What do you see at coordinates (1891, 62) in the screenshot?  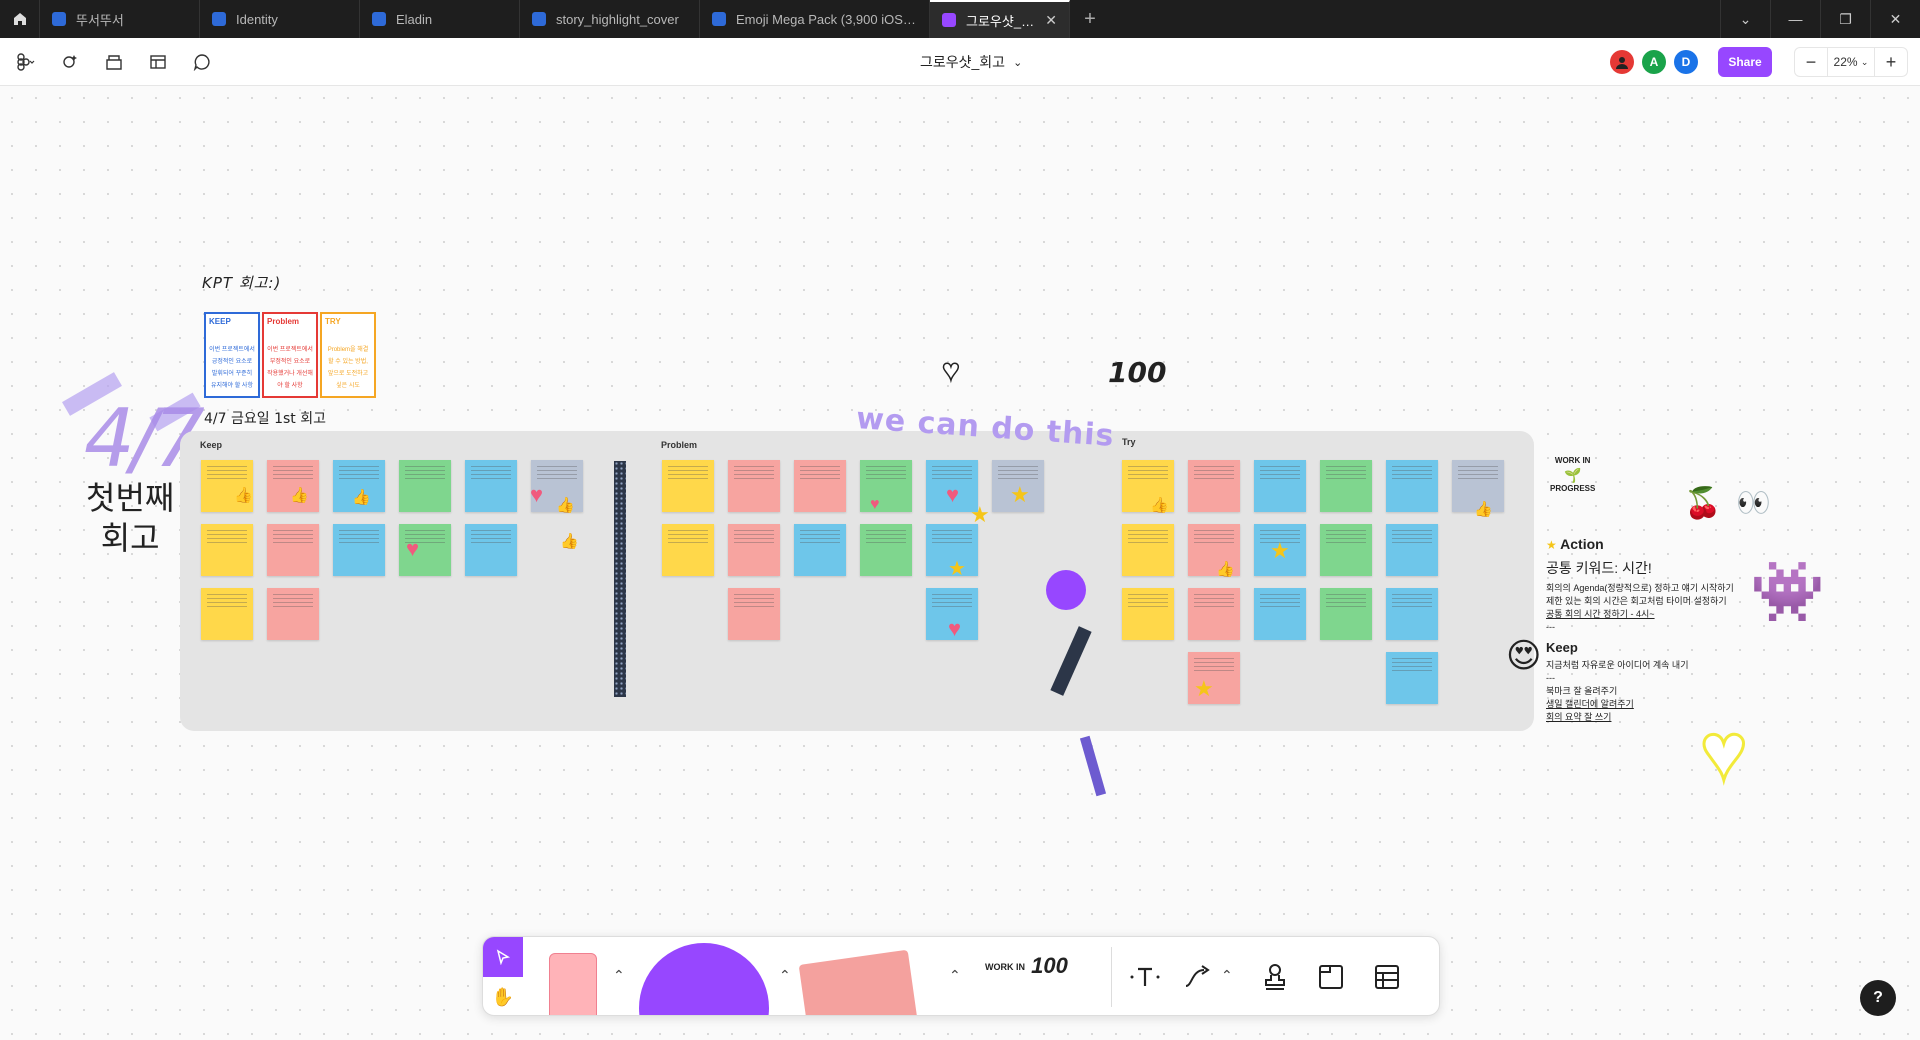 I see `zoom-in-button: +` at bounding box center [1891, 62].